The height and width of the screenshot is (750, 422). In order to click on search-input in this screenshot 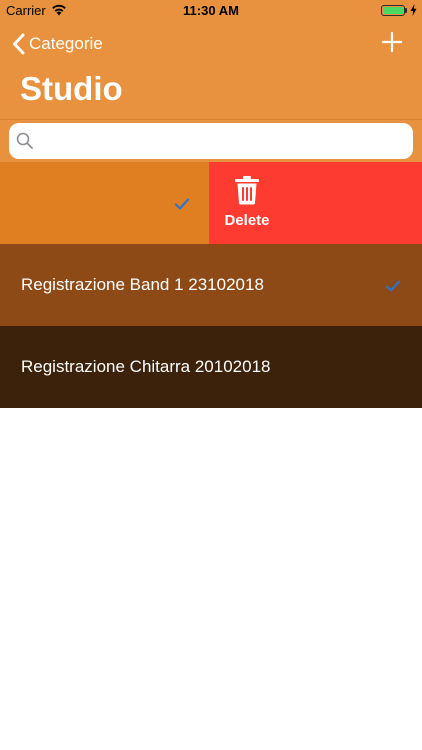, I will do `click(221, 141)`.